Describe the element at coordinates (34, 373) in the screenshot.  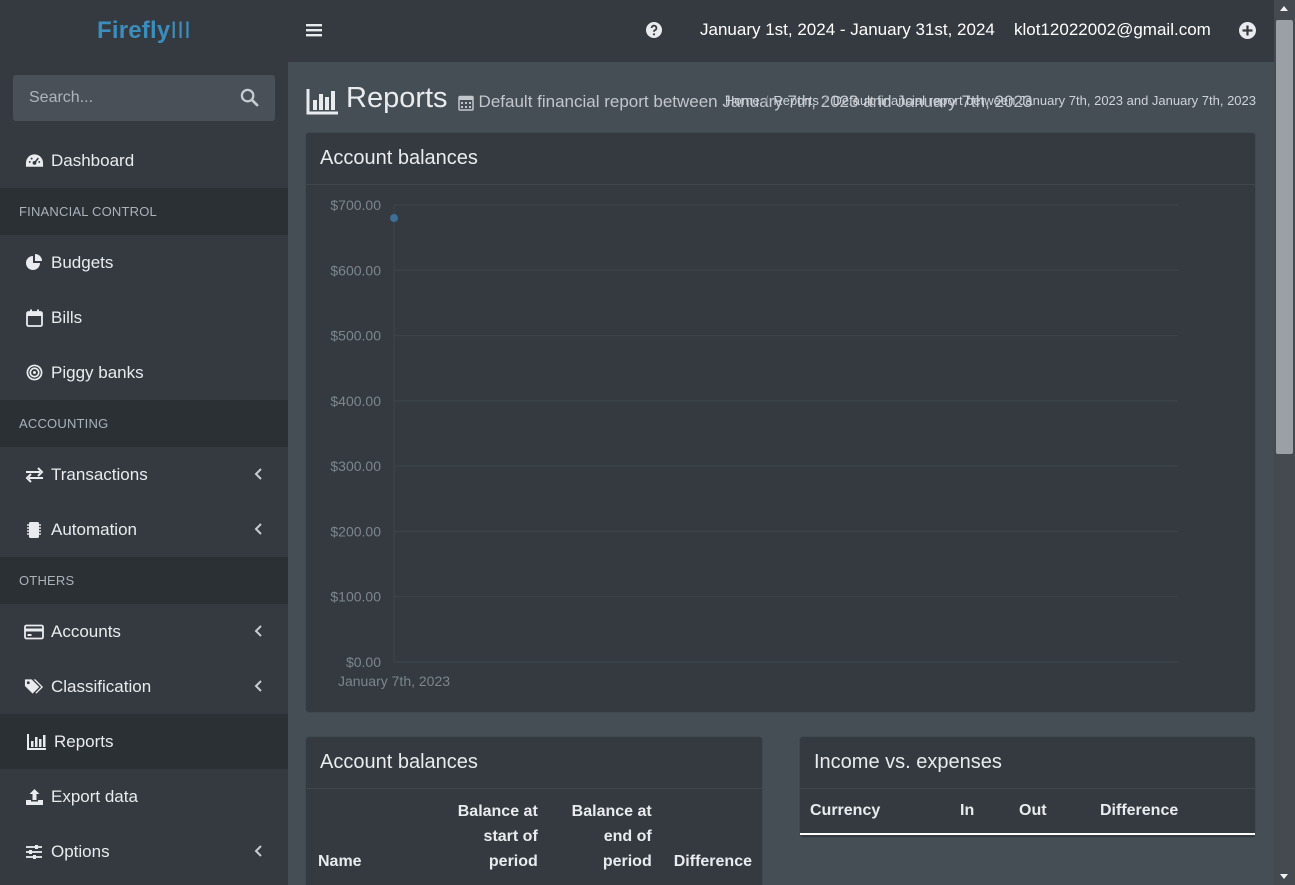
I see `bullseye-icon` at that location.